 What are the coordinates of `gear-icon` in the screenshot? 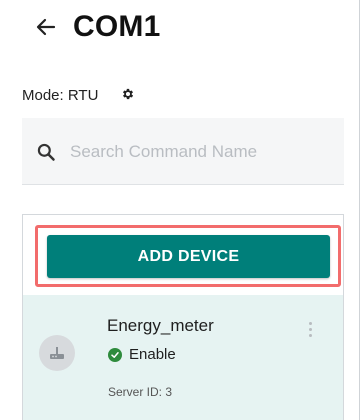 It's located at (128, 94).